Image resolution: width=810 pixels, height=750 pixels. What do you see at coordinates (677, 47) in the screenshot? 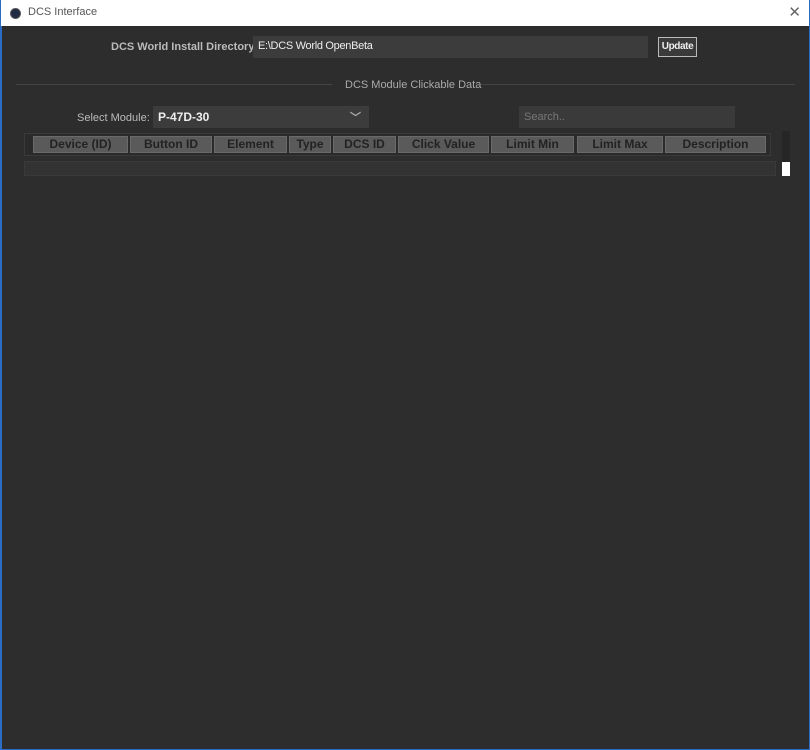
I see `update-button: Update` at bounding box center [677, 47].